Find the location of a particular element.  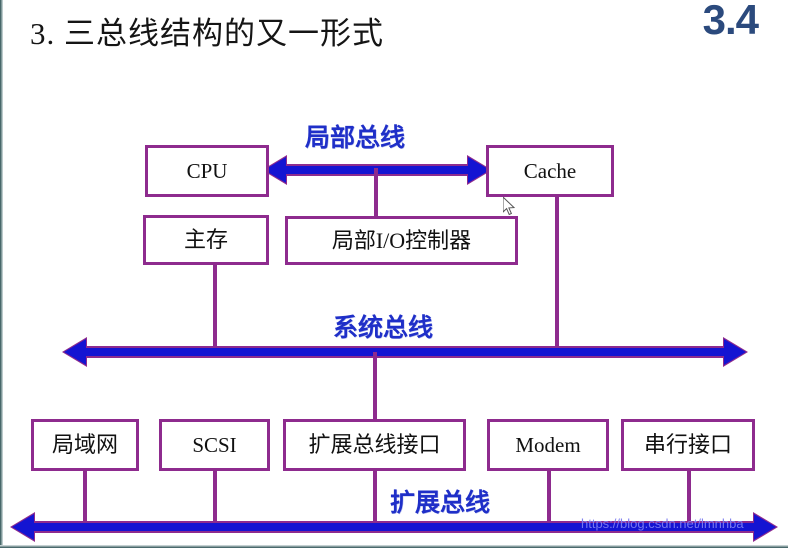

system-bus-arrowhead-left is located at coordinates (75, 352).